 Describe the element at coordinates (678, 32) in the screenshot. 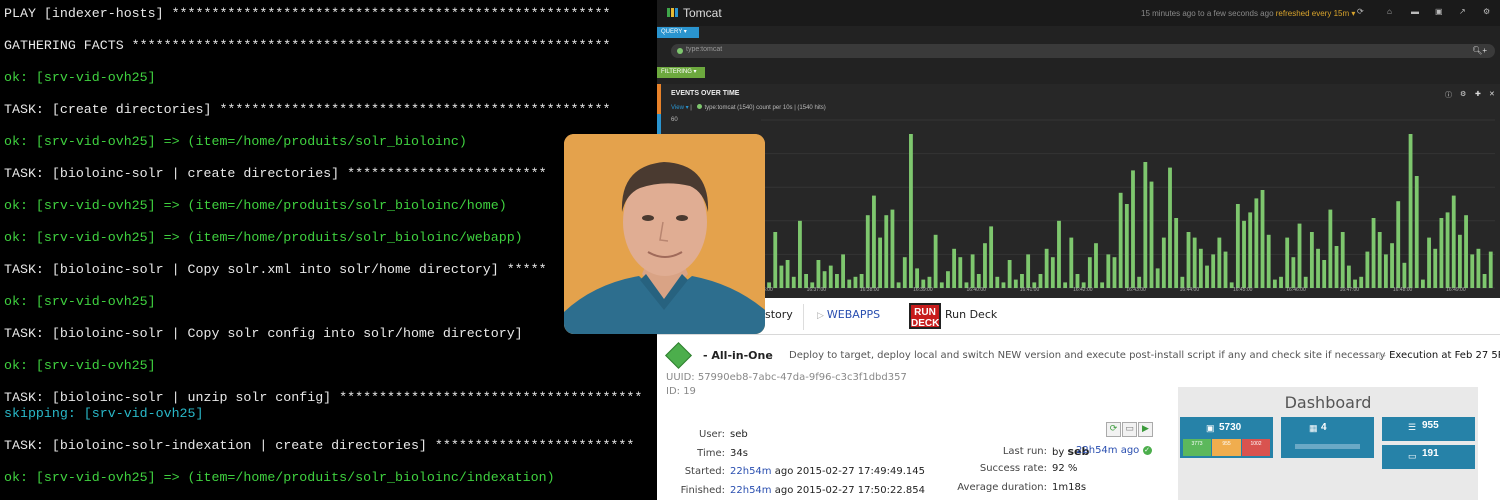

I see `query-tab: QUERY ▾` at that location.